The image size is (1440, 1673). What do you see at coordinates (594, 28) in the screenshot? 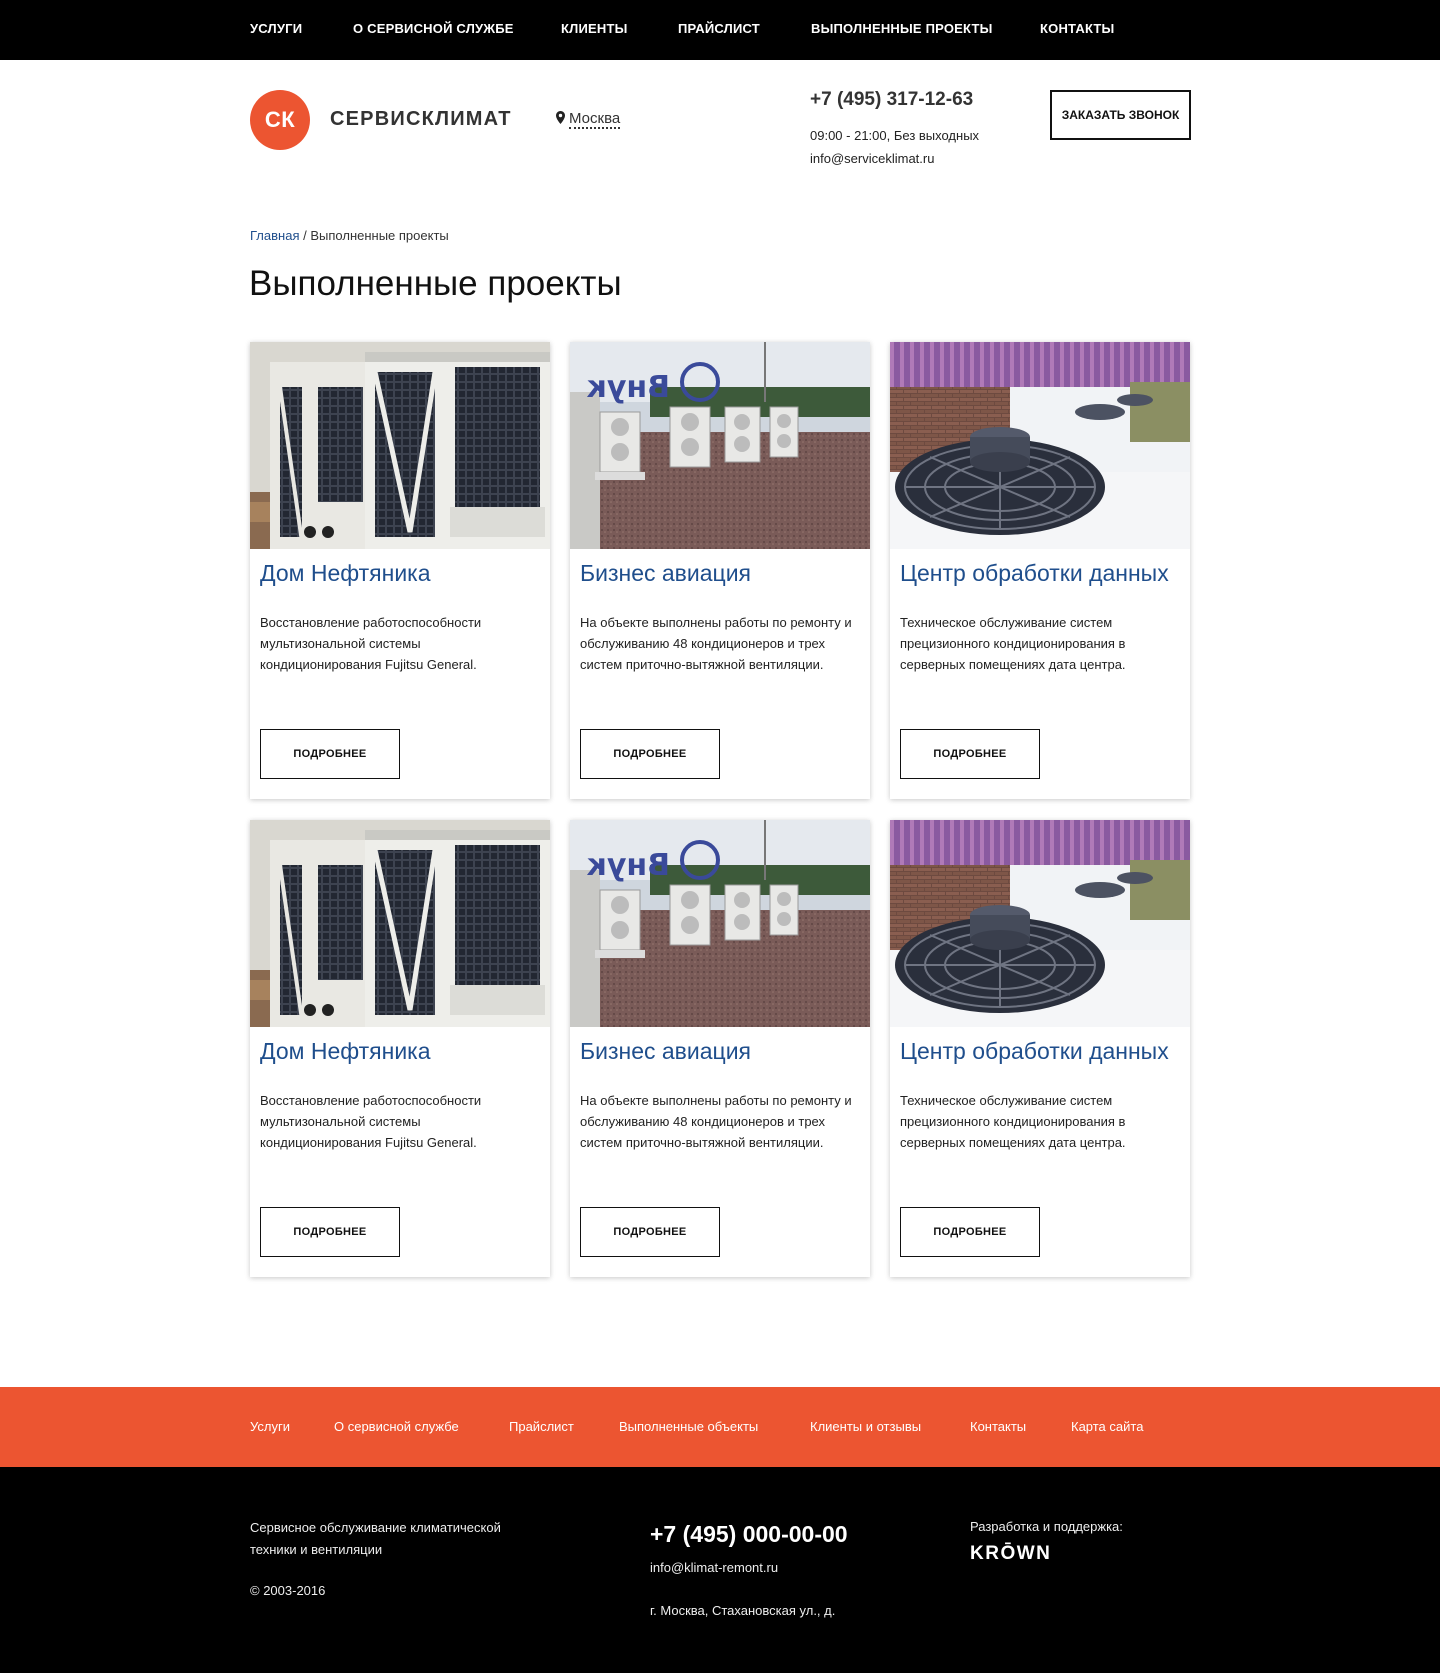
I see `topnav-item-clients: КЛИЕНТЫ` at bounding box center [594, 28].